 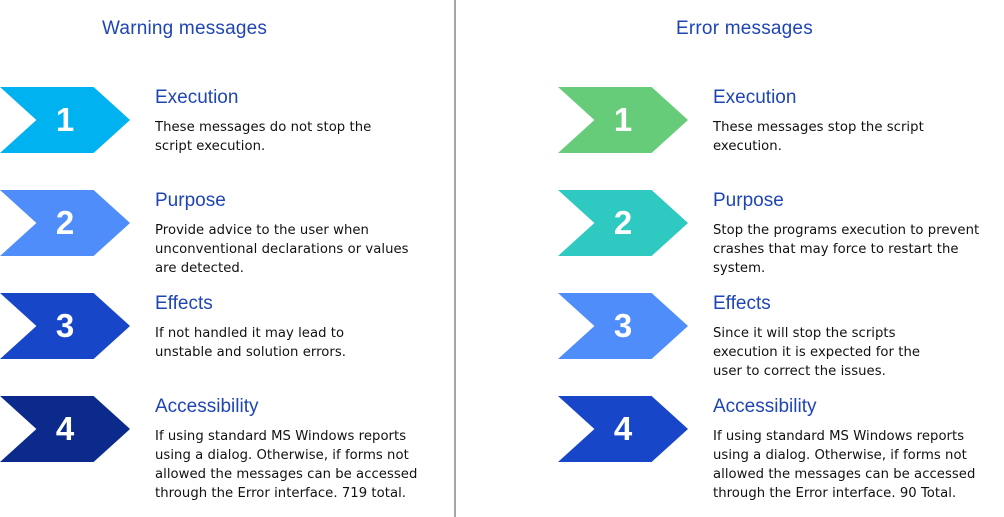 I want to click on description-line: execution., so click(x=747, y=146).